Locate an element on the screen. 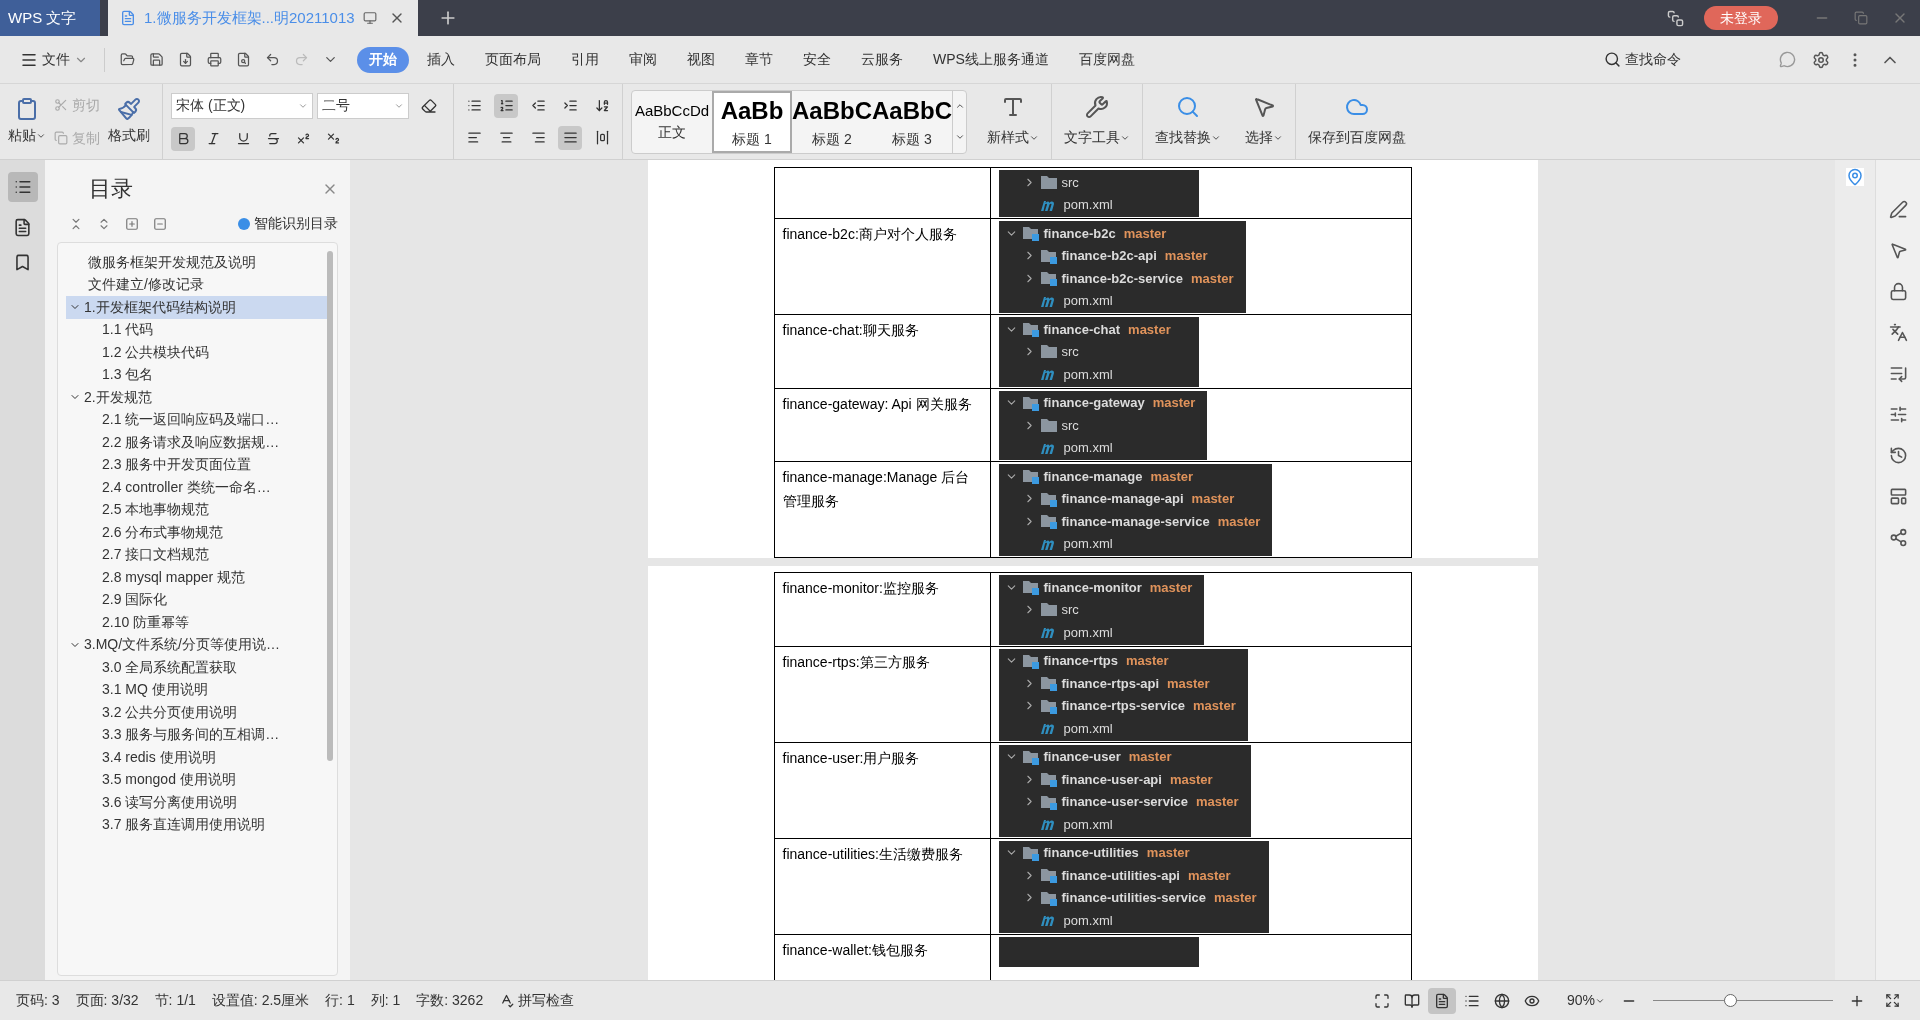 The width and height of the screenshot is (1920, 1020). tool-button: 查找替换 is located at coordinates (1188, 121).